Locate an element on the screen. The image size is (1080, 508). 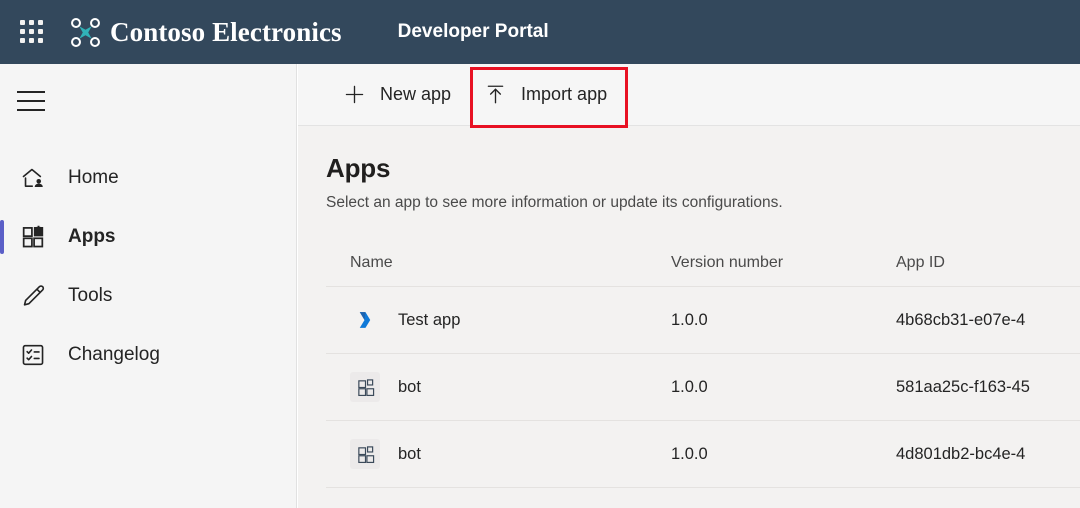
cell-app-id: 581aa25c-f163-45 is located at coordinates (963, 386).